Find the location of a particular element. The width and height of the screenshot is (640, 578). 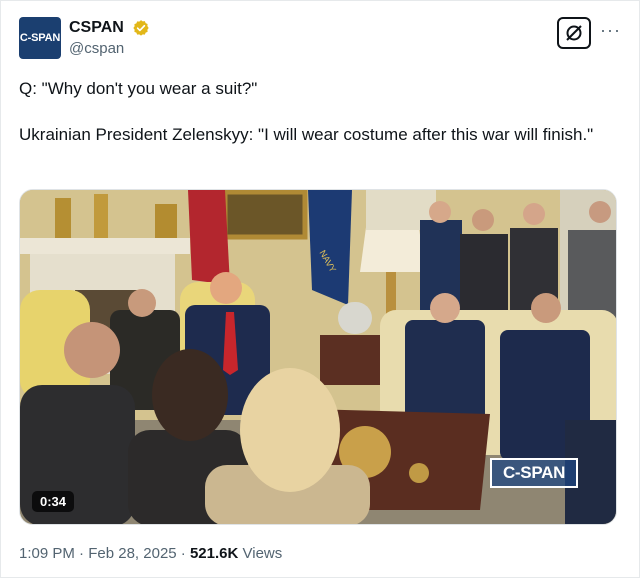

tweet-meta: 1:09 PM · Feb 28, 2025 · 521.6K Views is located at coordinates (150, 553).